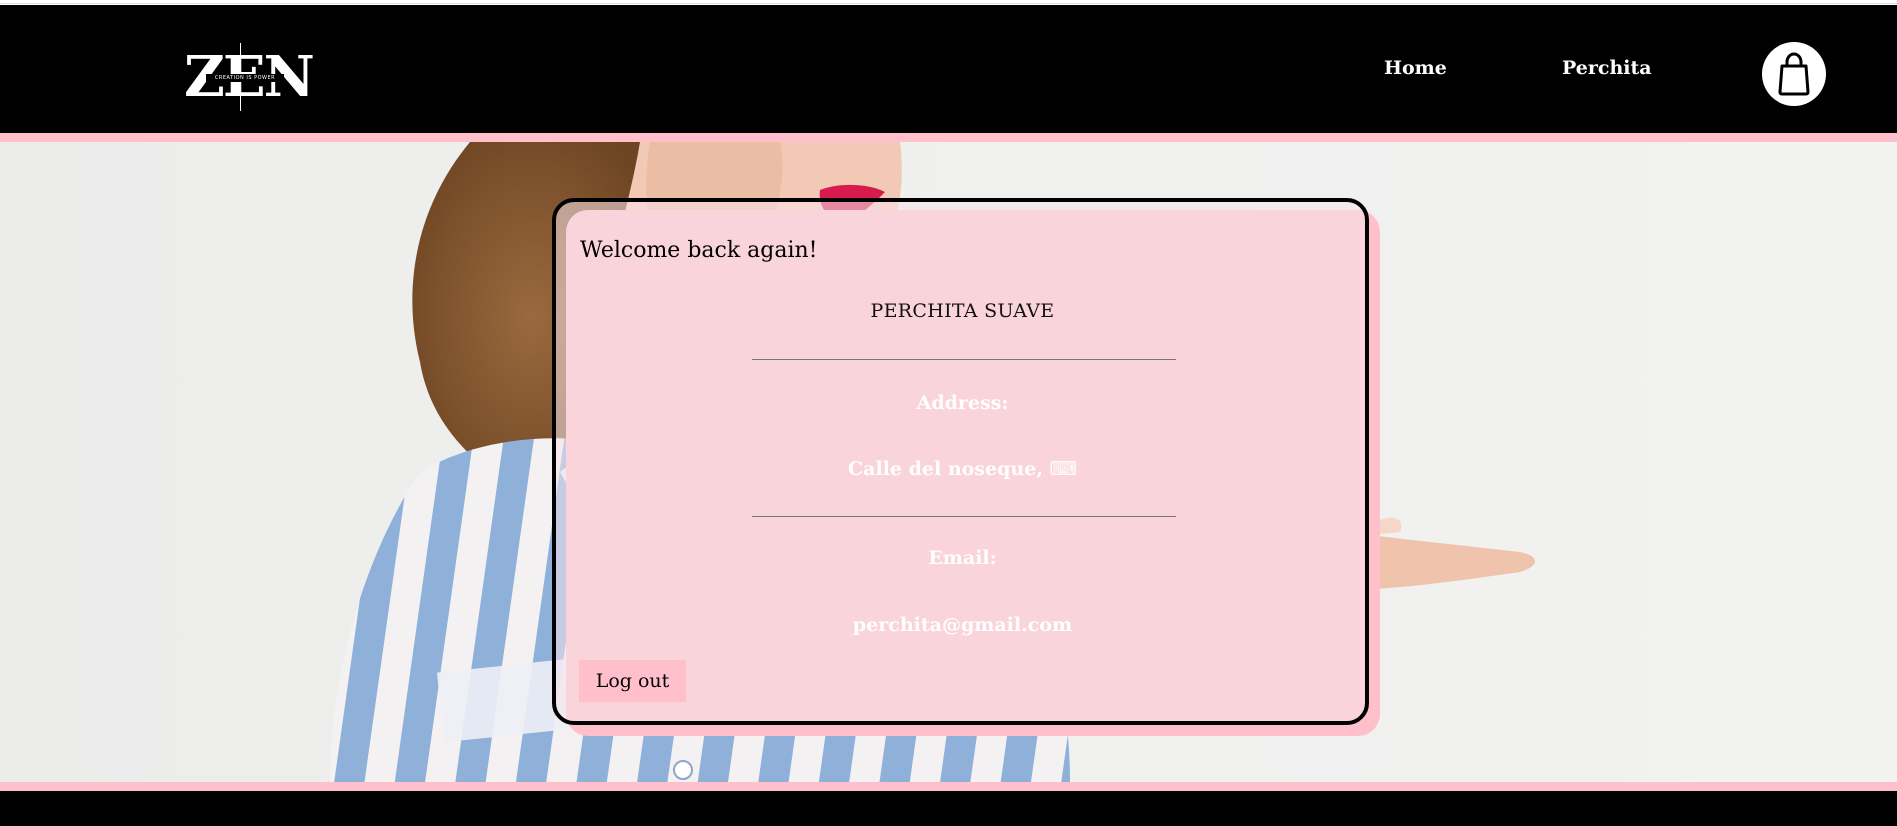  Describe the element at coordinates (1607, 68) in the screenshot. I see `nav-profile-link: Perchita` at that location.